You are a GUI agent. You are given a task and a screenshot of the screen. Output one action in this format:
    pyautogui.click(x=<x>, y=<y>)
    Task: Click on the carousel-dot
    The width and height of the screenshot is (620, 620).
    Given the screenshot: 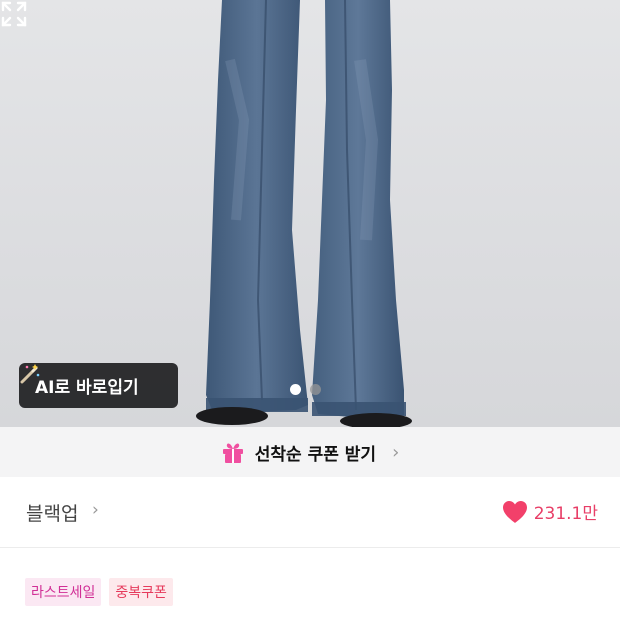 What is the action you would take?
    pyautogui.click(x=315, y=389)
    